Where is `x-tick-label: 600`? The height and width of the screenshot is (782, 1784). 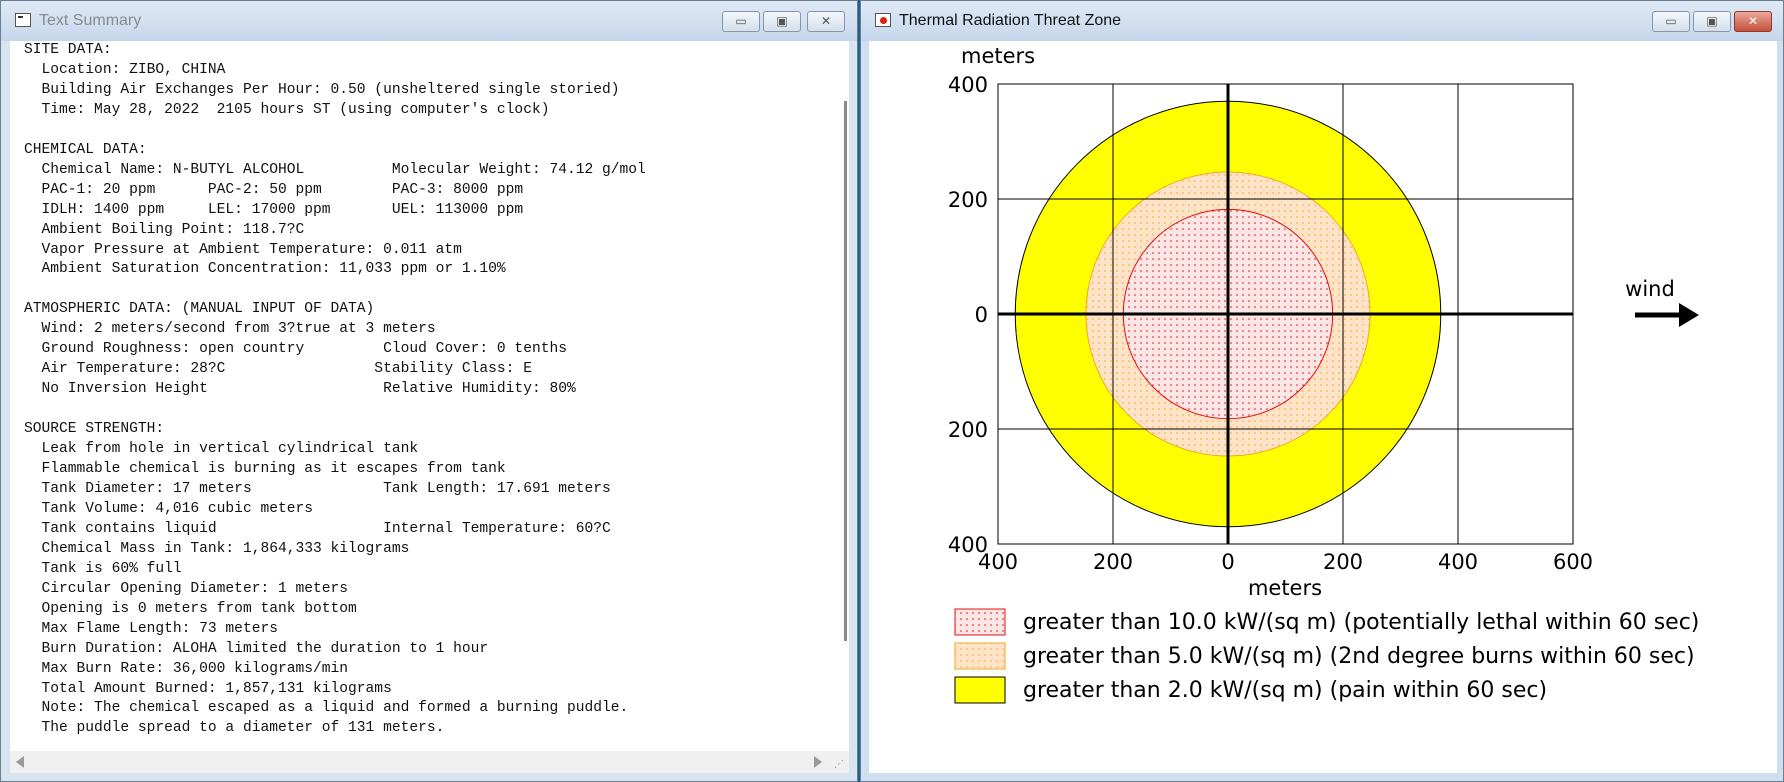 x-tick-label: 600 is located at coordinates (1573, 562).